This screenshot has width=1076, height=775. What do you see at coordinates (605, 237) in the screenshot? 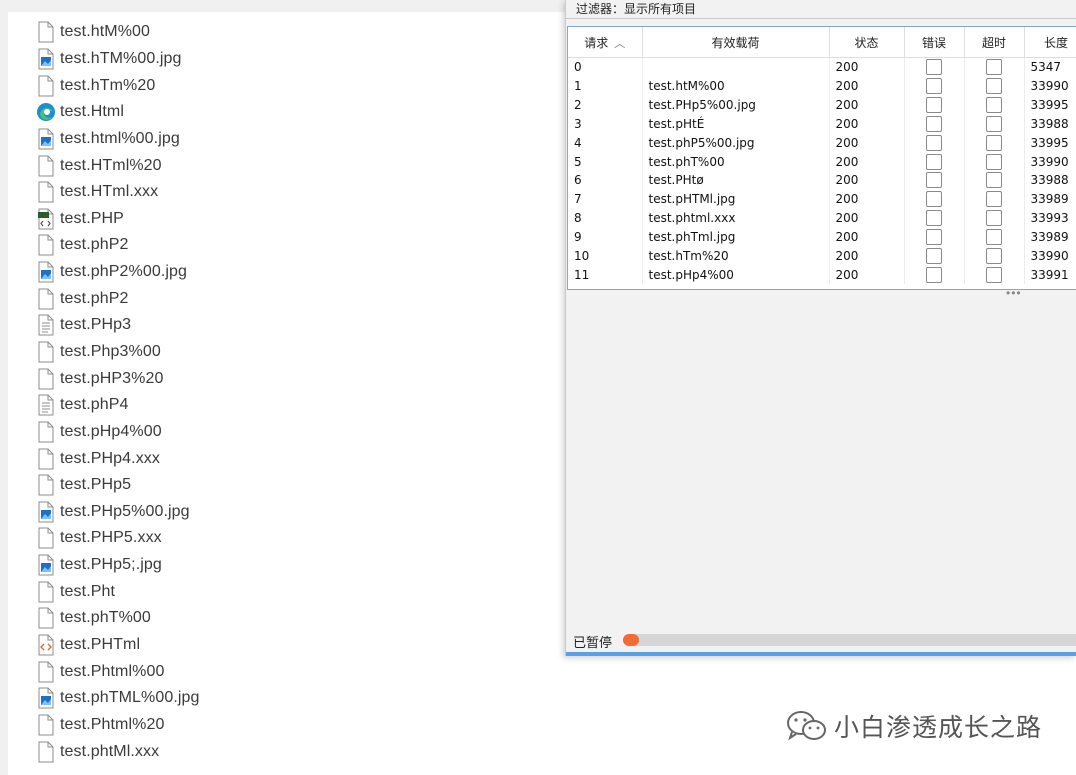
I see `cell-request: 9` at bounding box center [605, 237].